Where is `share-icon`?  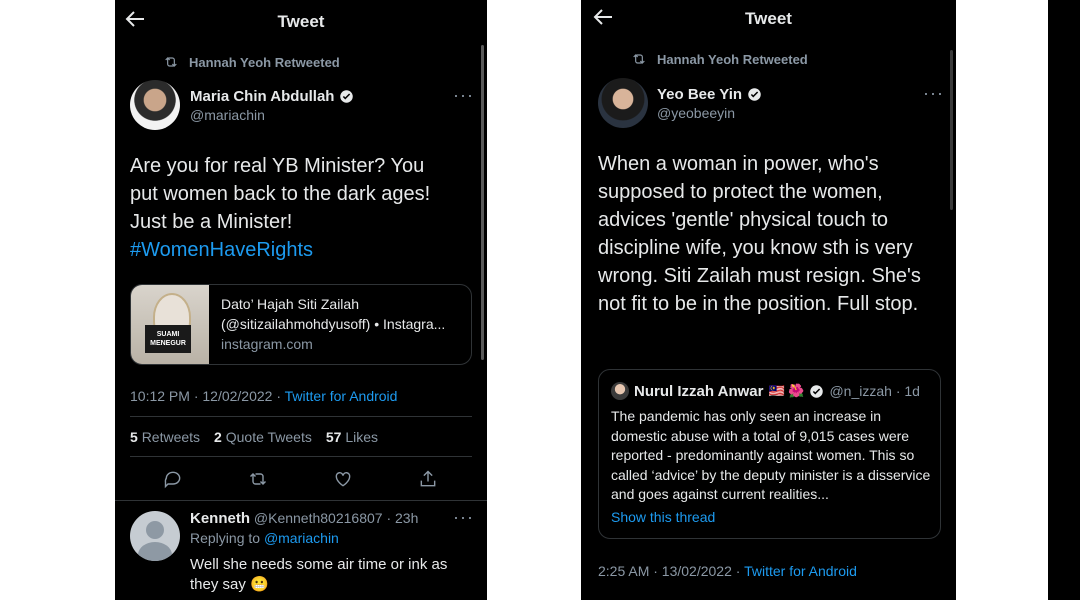
share-icon is located at coordinates (428, 479).